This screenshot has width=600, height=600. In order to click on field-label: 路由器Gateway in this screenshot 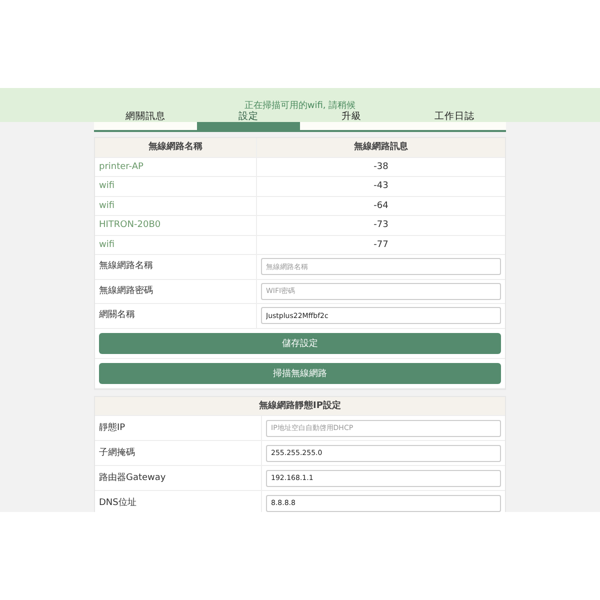, I will do `click(178, 478)`.